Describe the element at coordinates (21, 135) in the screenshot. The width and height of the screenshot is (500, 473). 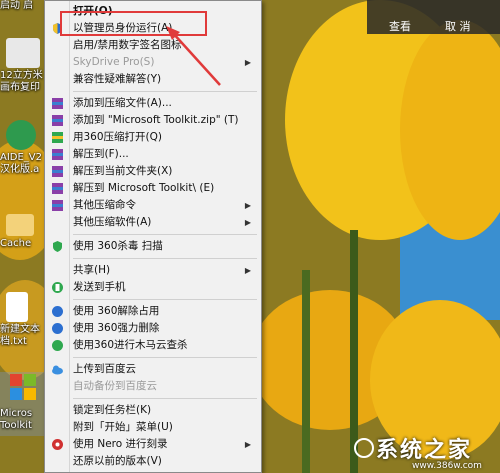
I see `apk-icon` at that location.